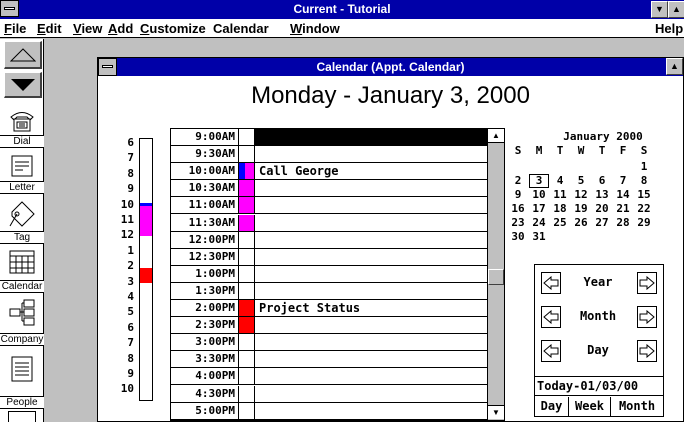  I want to click on today-button: Today-01/03/00, so click(599, 386).